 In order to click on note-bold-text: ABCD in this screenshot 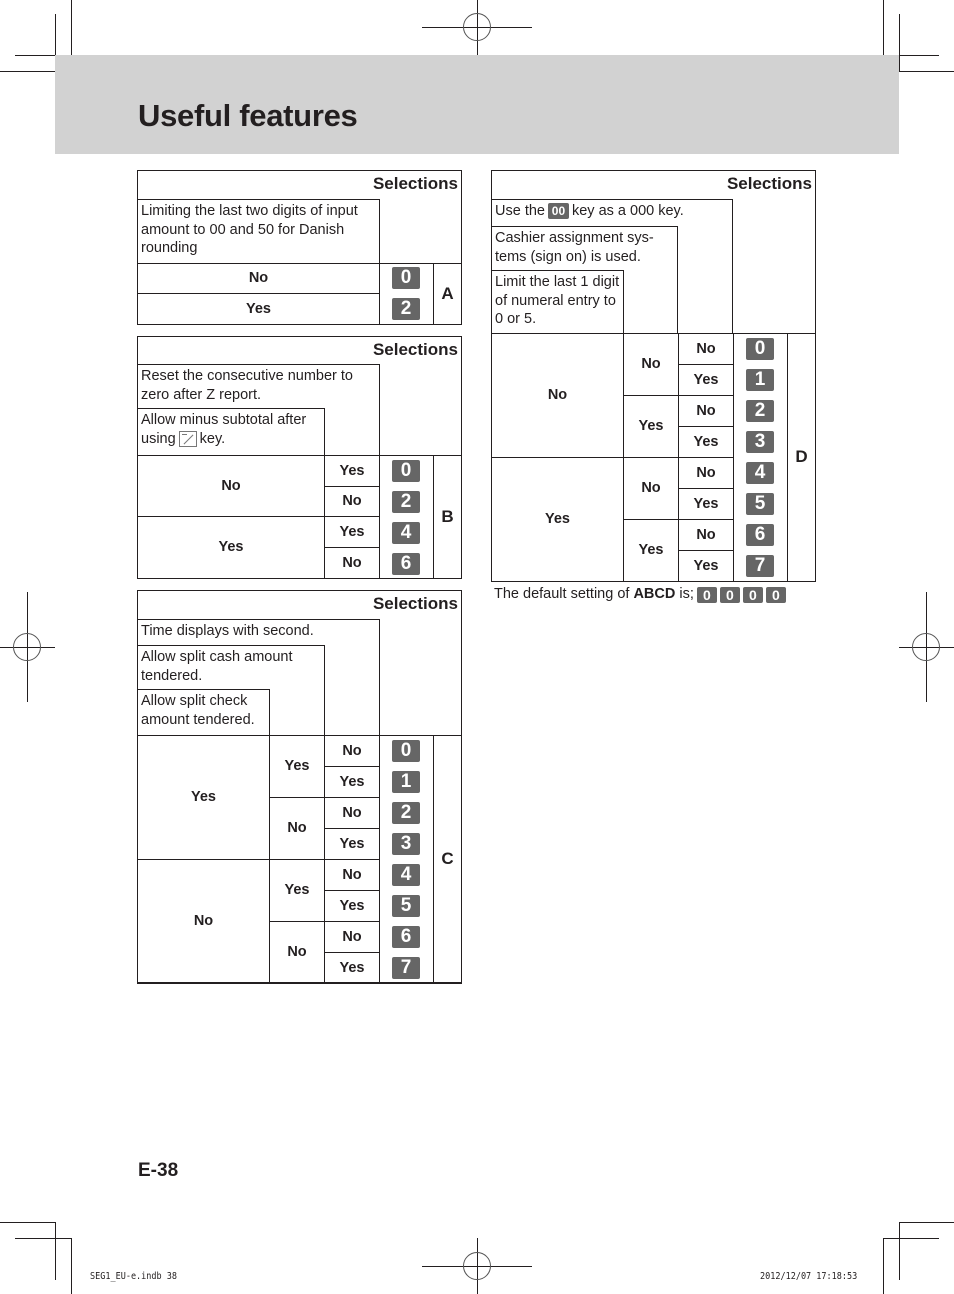, I will do `click(654, 594)`.